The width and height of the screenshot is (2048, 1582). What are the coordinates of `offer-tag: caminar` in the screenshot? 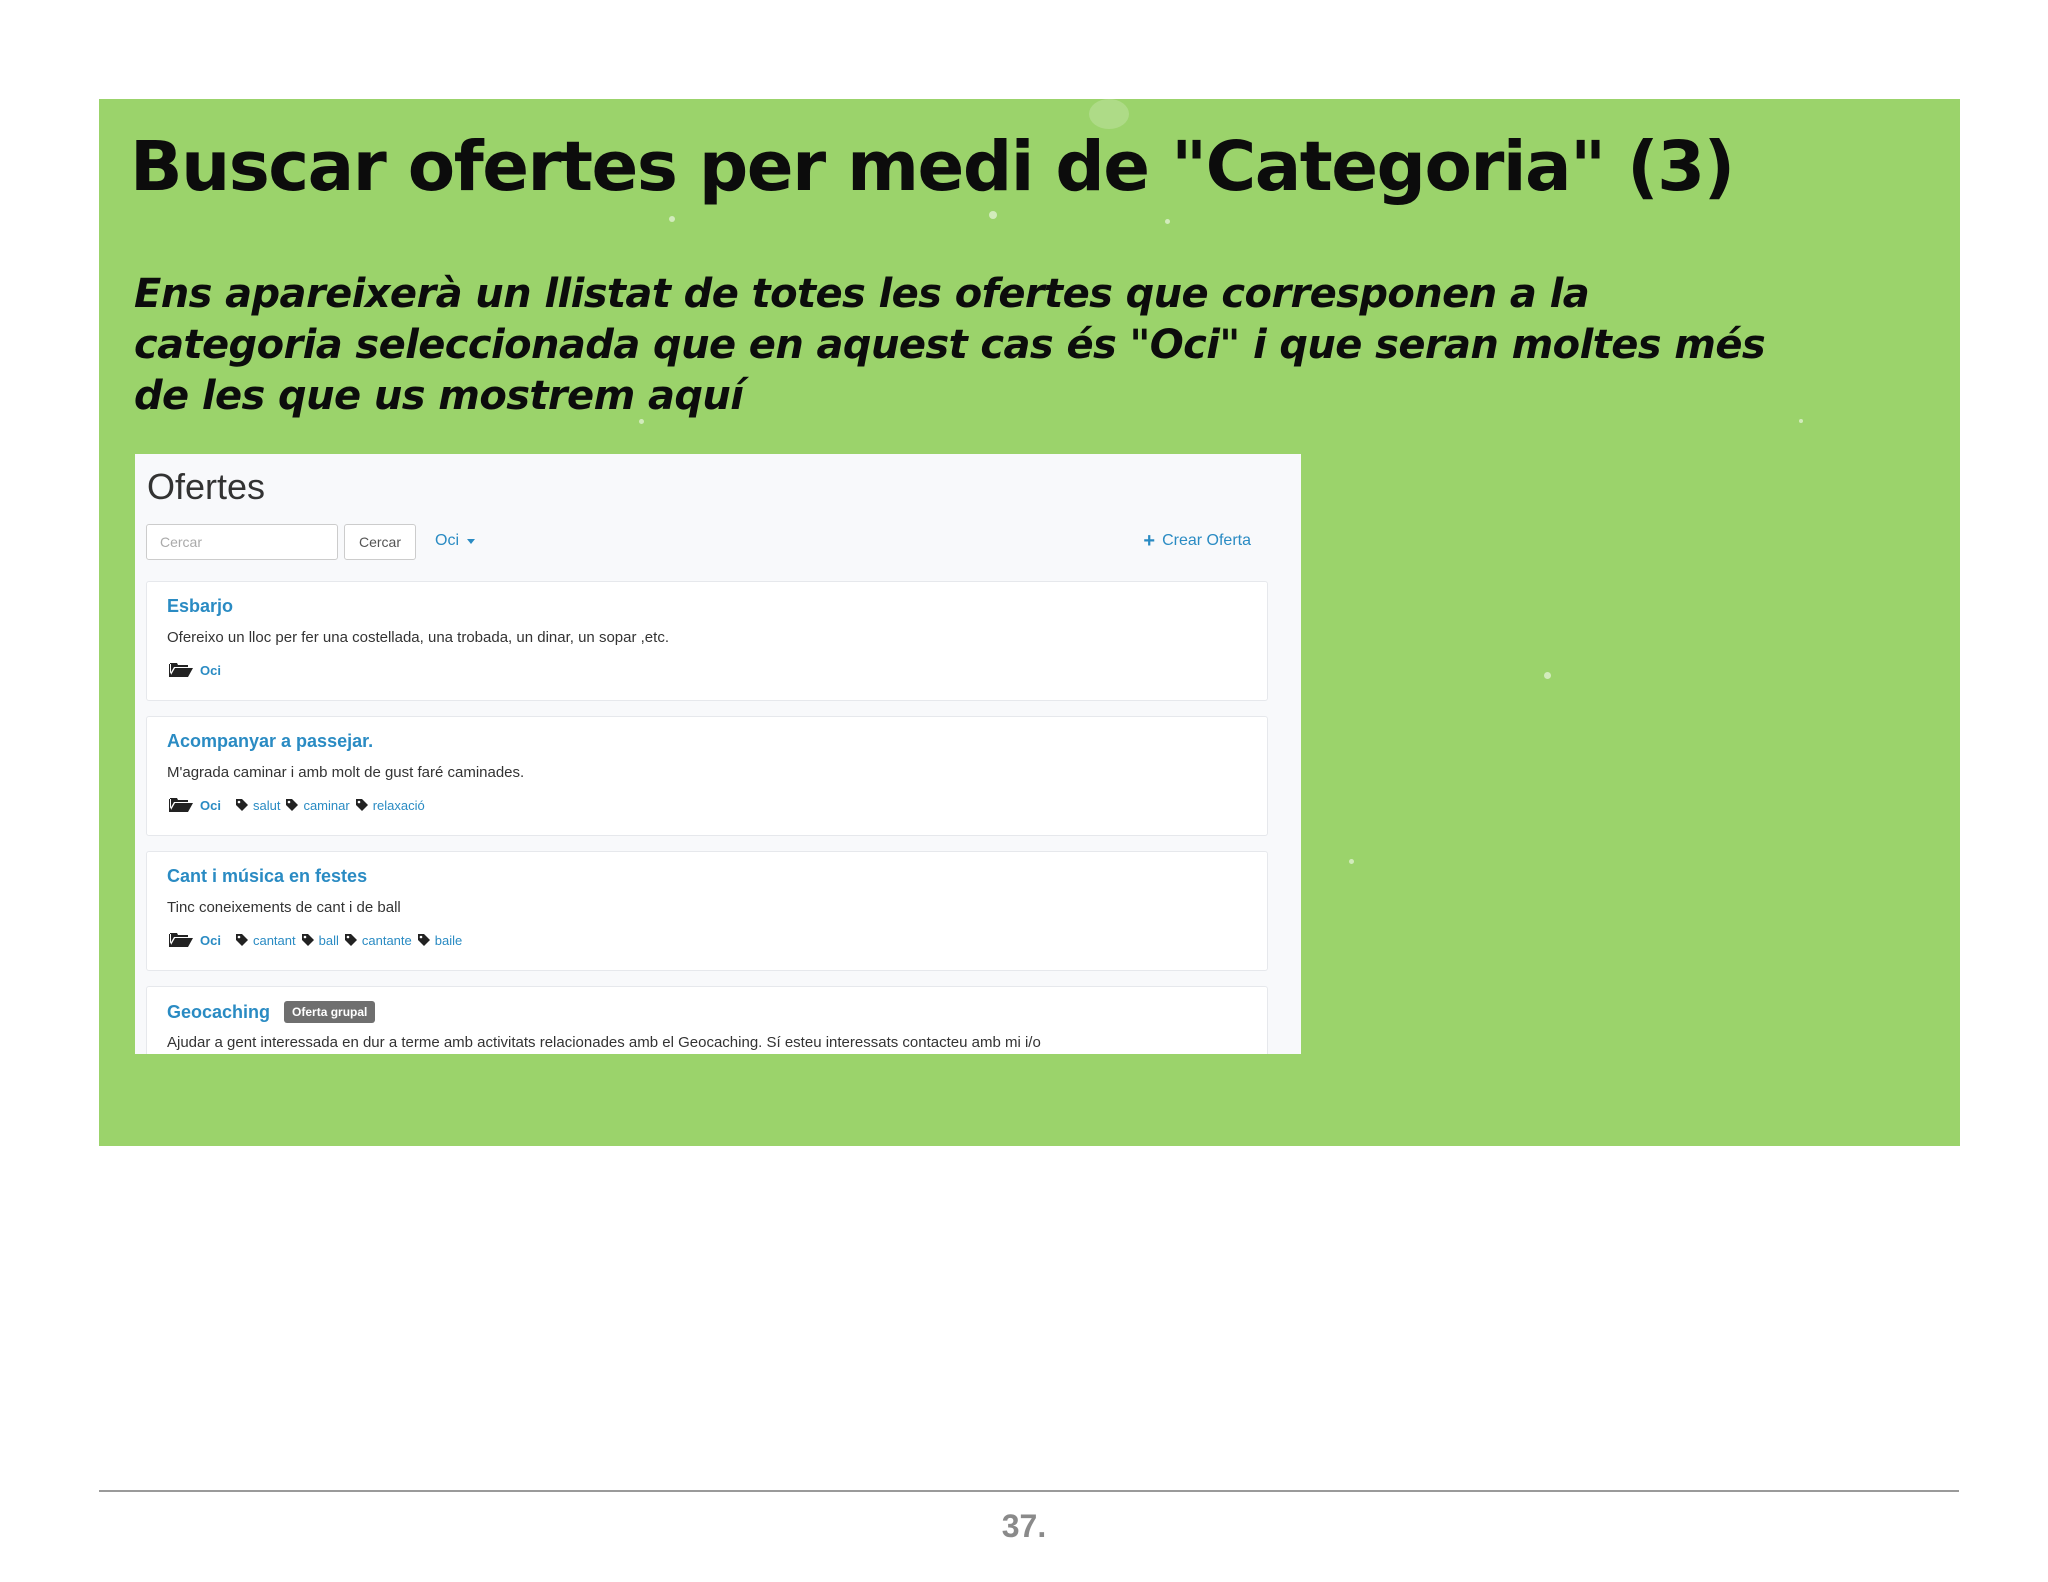 It's located at (317, 805).